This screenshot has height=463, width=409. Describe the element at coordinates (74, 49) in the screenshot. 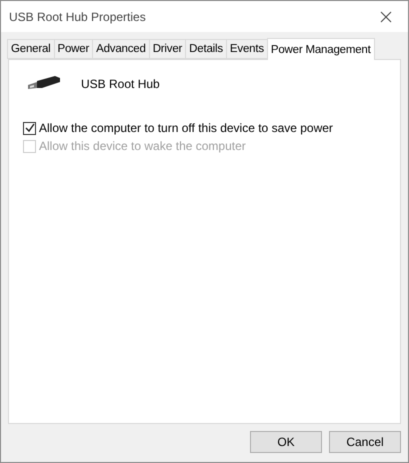

I see `tab: Power` at that location.